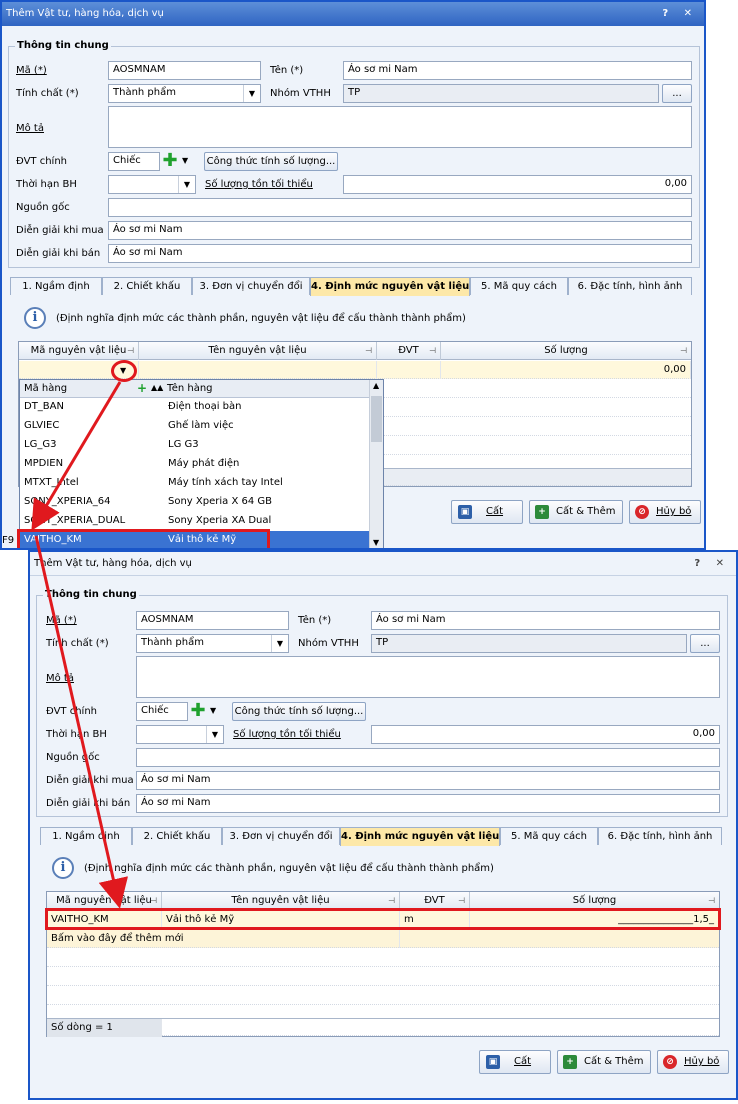 The height and width of the screenshot is (1104, 738). I want to click on list-item-name: Điện thoại bàn, so click(205, 406).